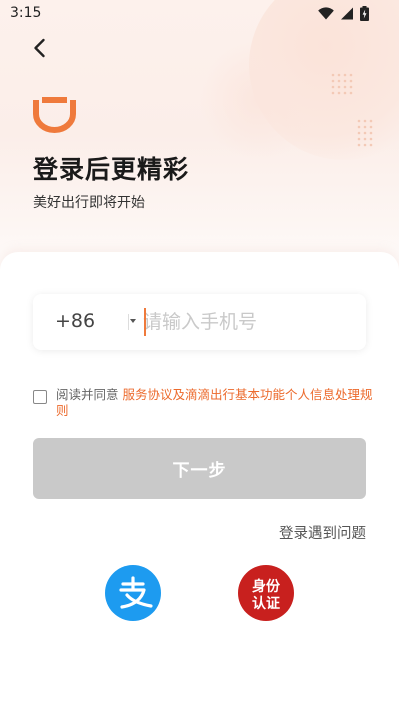  Describe the element at coordinates (199, 468) in the screenshot. I see `next-button: 下一步` at that location.